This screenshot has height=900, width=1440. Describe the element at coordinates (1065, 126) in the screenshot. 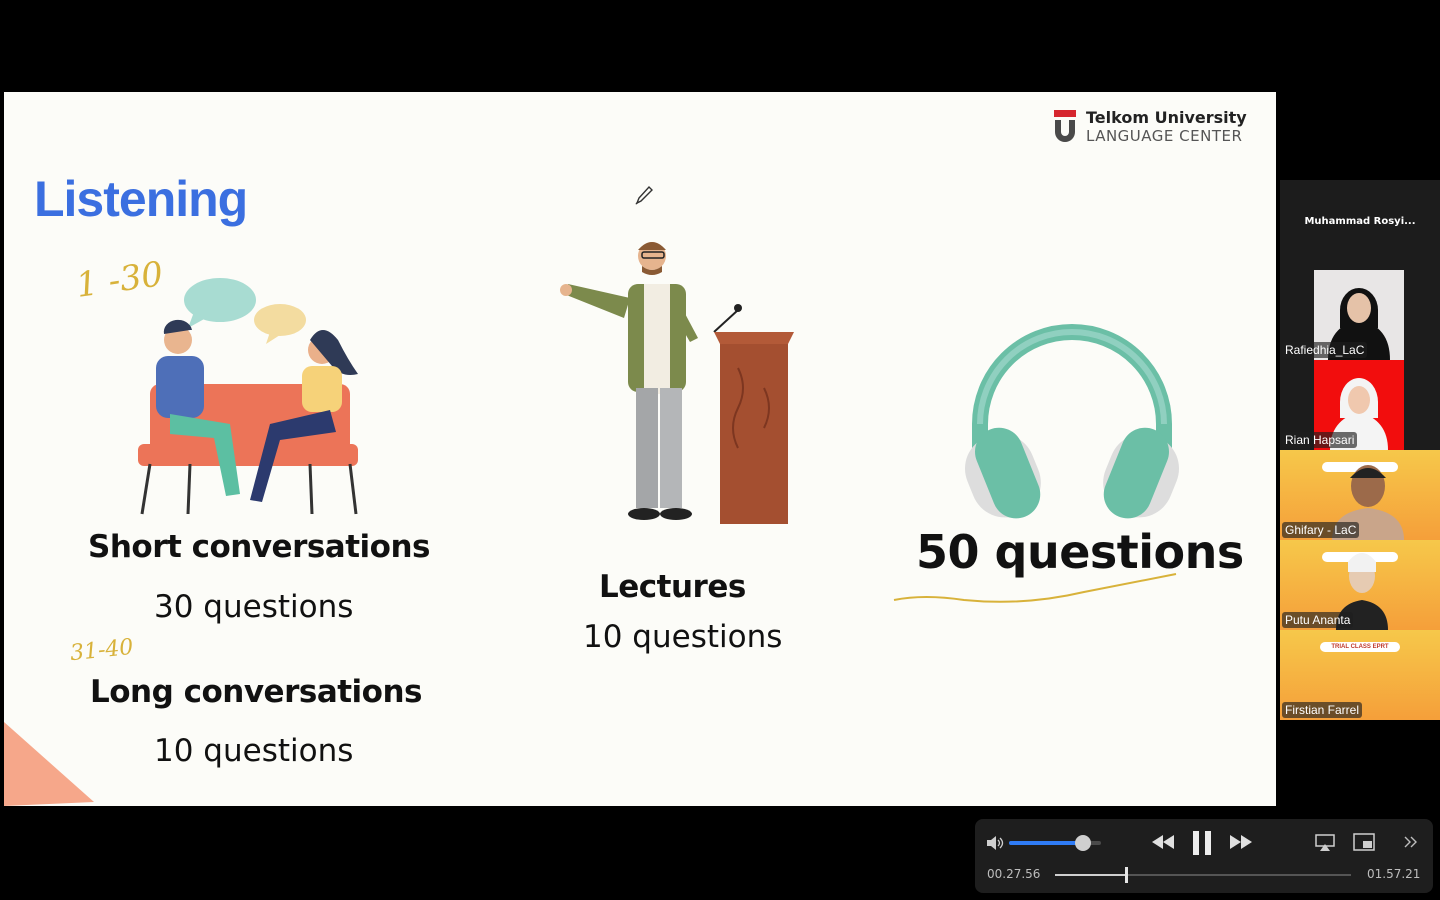

I see `telkom-u-icon` at that location.